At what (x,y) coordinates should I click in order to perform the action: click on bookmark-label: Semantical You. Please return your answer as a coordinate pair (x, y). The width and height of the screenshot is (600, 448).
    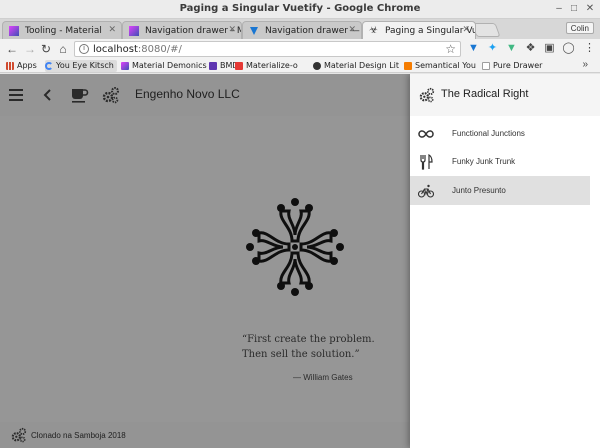
    Looking at the image, I should click on (445, 65).